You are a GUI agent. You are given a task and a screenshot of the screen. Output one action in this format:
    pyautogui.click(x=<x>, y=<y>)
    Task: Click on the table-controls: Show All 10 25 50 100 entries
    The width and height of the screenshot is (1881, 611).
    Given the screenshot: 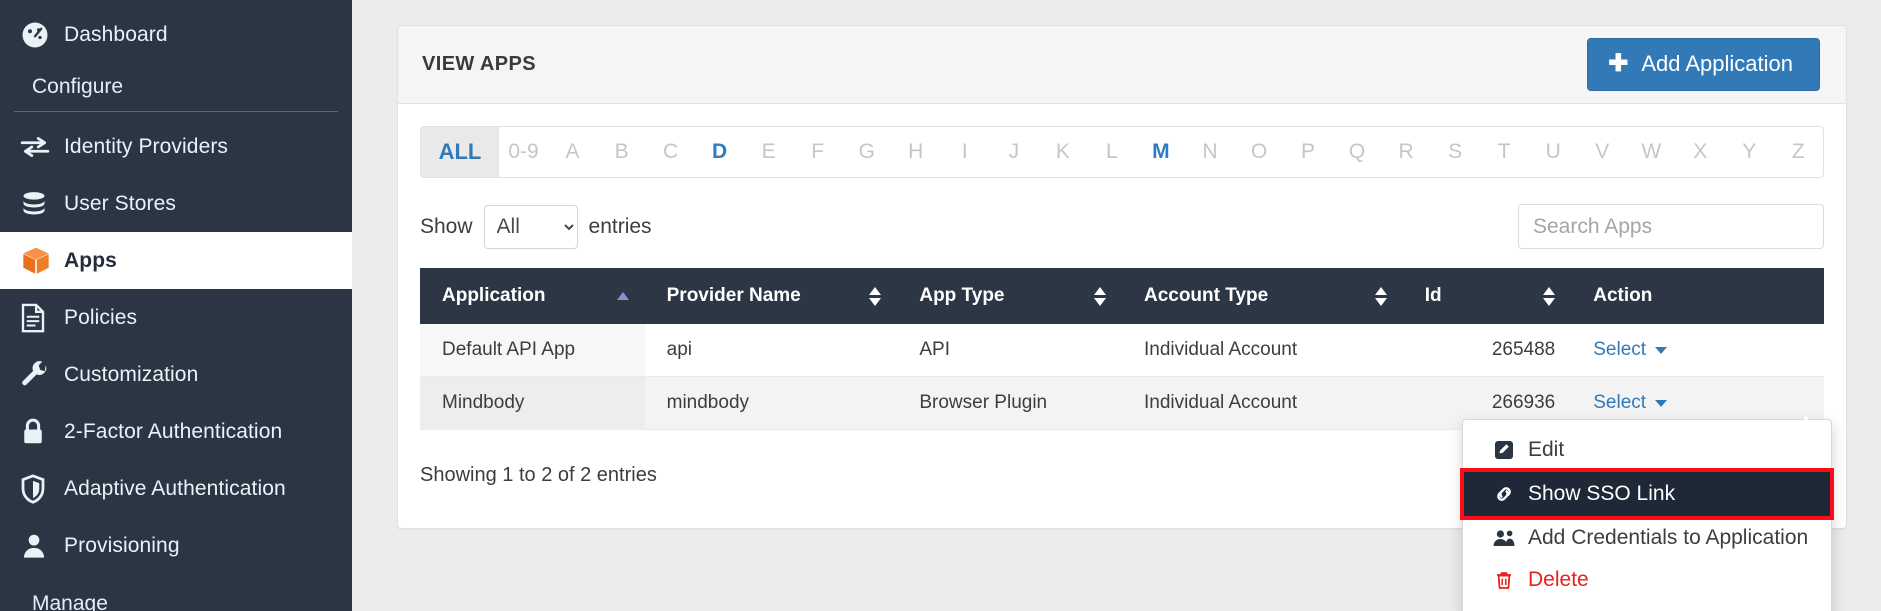 What is the action you would take?
    pyautogui.click(x=1122, y=226)
    